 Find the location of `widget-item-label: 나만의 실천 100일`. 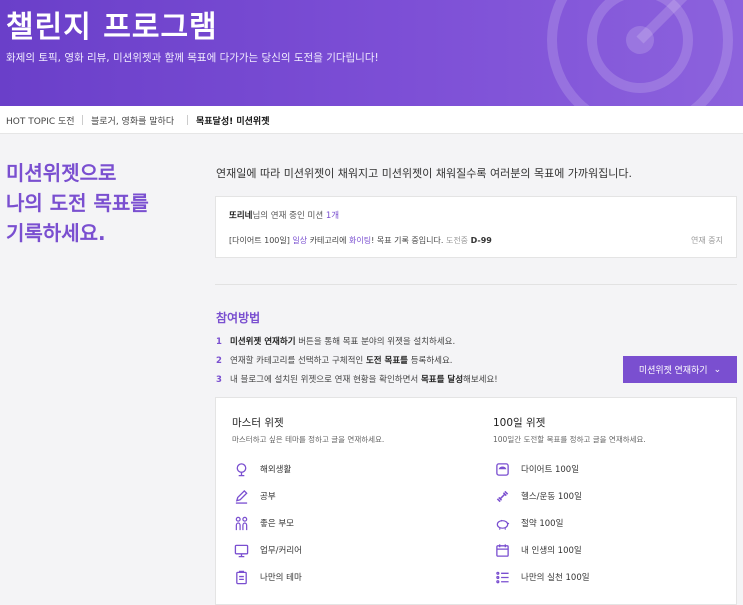

widget-item-label: 나만의 실천 100일 is located at coordinates (555, 578).